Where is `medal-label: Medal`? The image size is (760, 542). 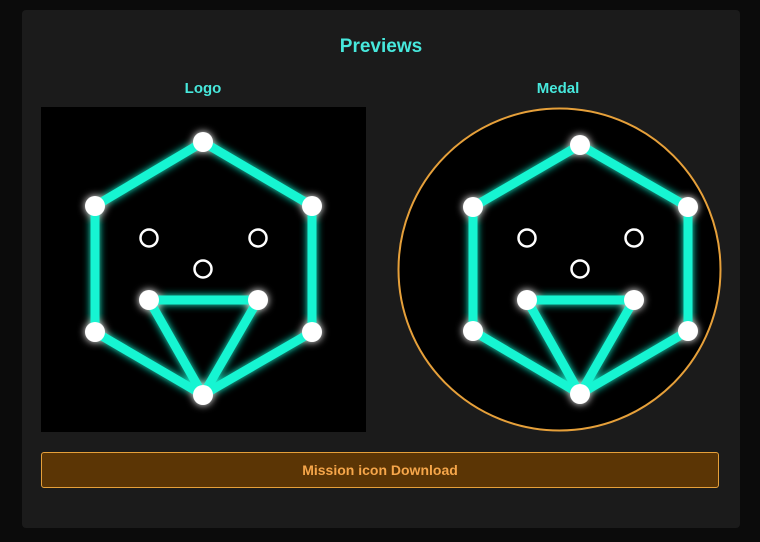
medal-label: Medal is located at coordinates (558, 88).